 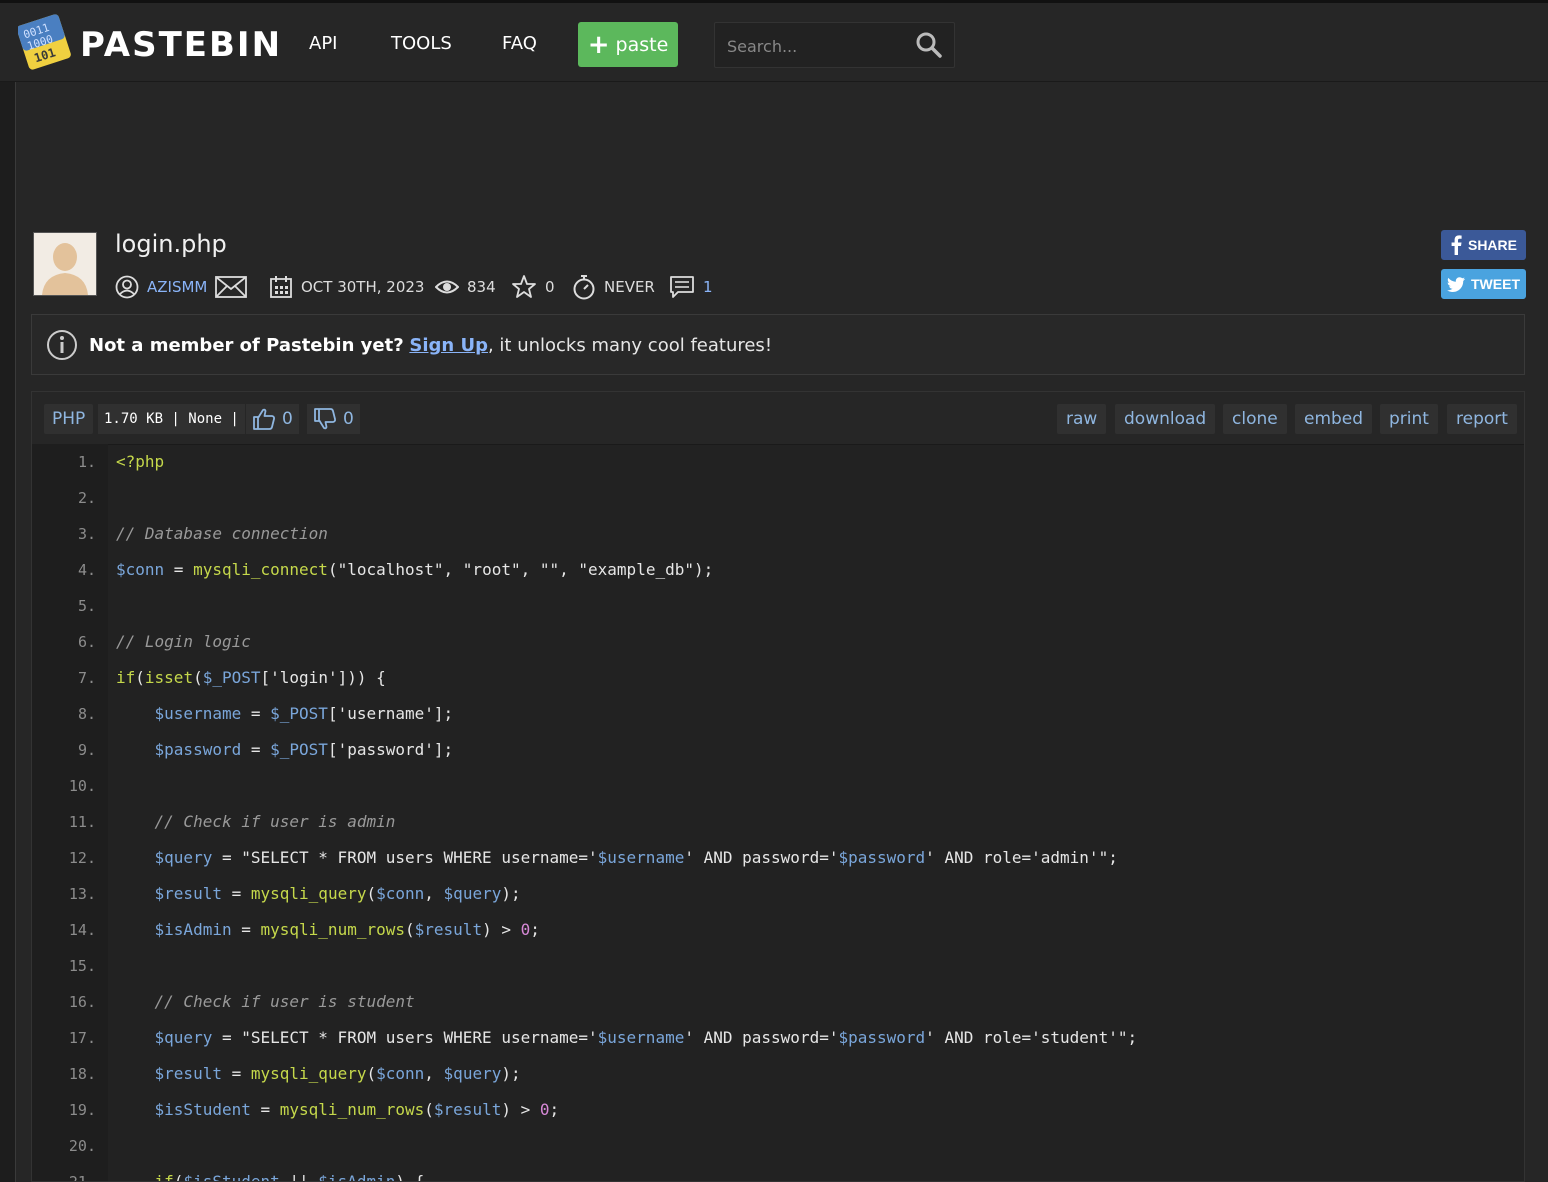 I want to click on header-top-border, so click(x=774, y=1).